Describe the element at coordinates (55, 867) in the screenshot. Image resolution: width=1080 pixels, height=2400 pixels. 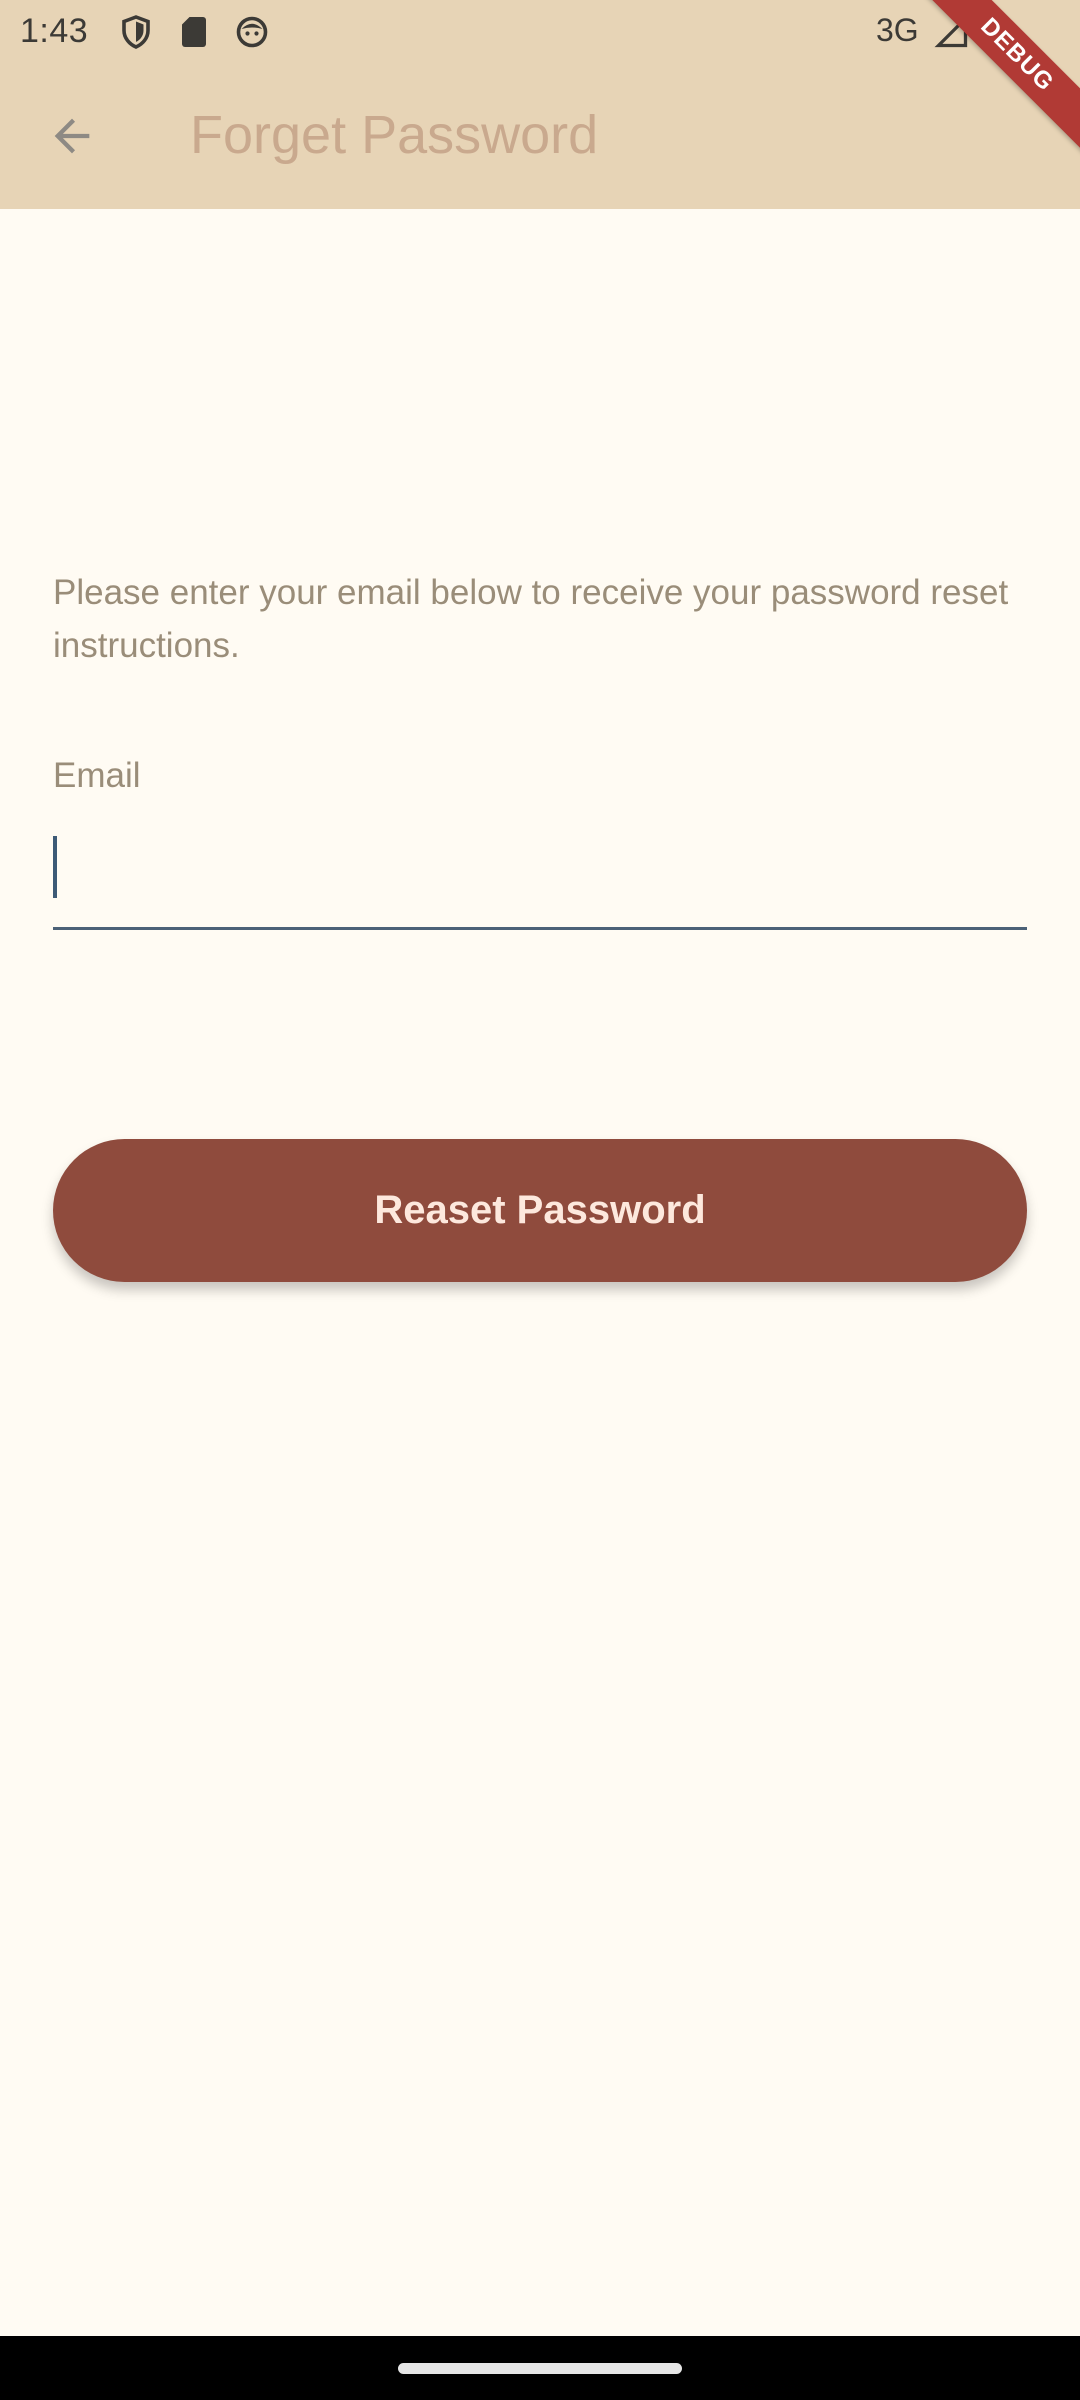
I see `text-caret` at that location.